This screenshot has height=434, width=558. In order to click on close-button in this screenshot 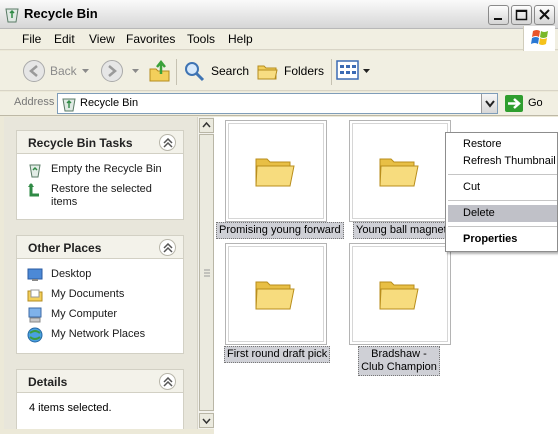, I will do `click(544, 15)`.